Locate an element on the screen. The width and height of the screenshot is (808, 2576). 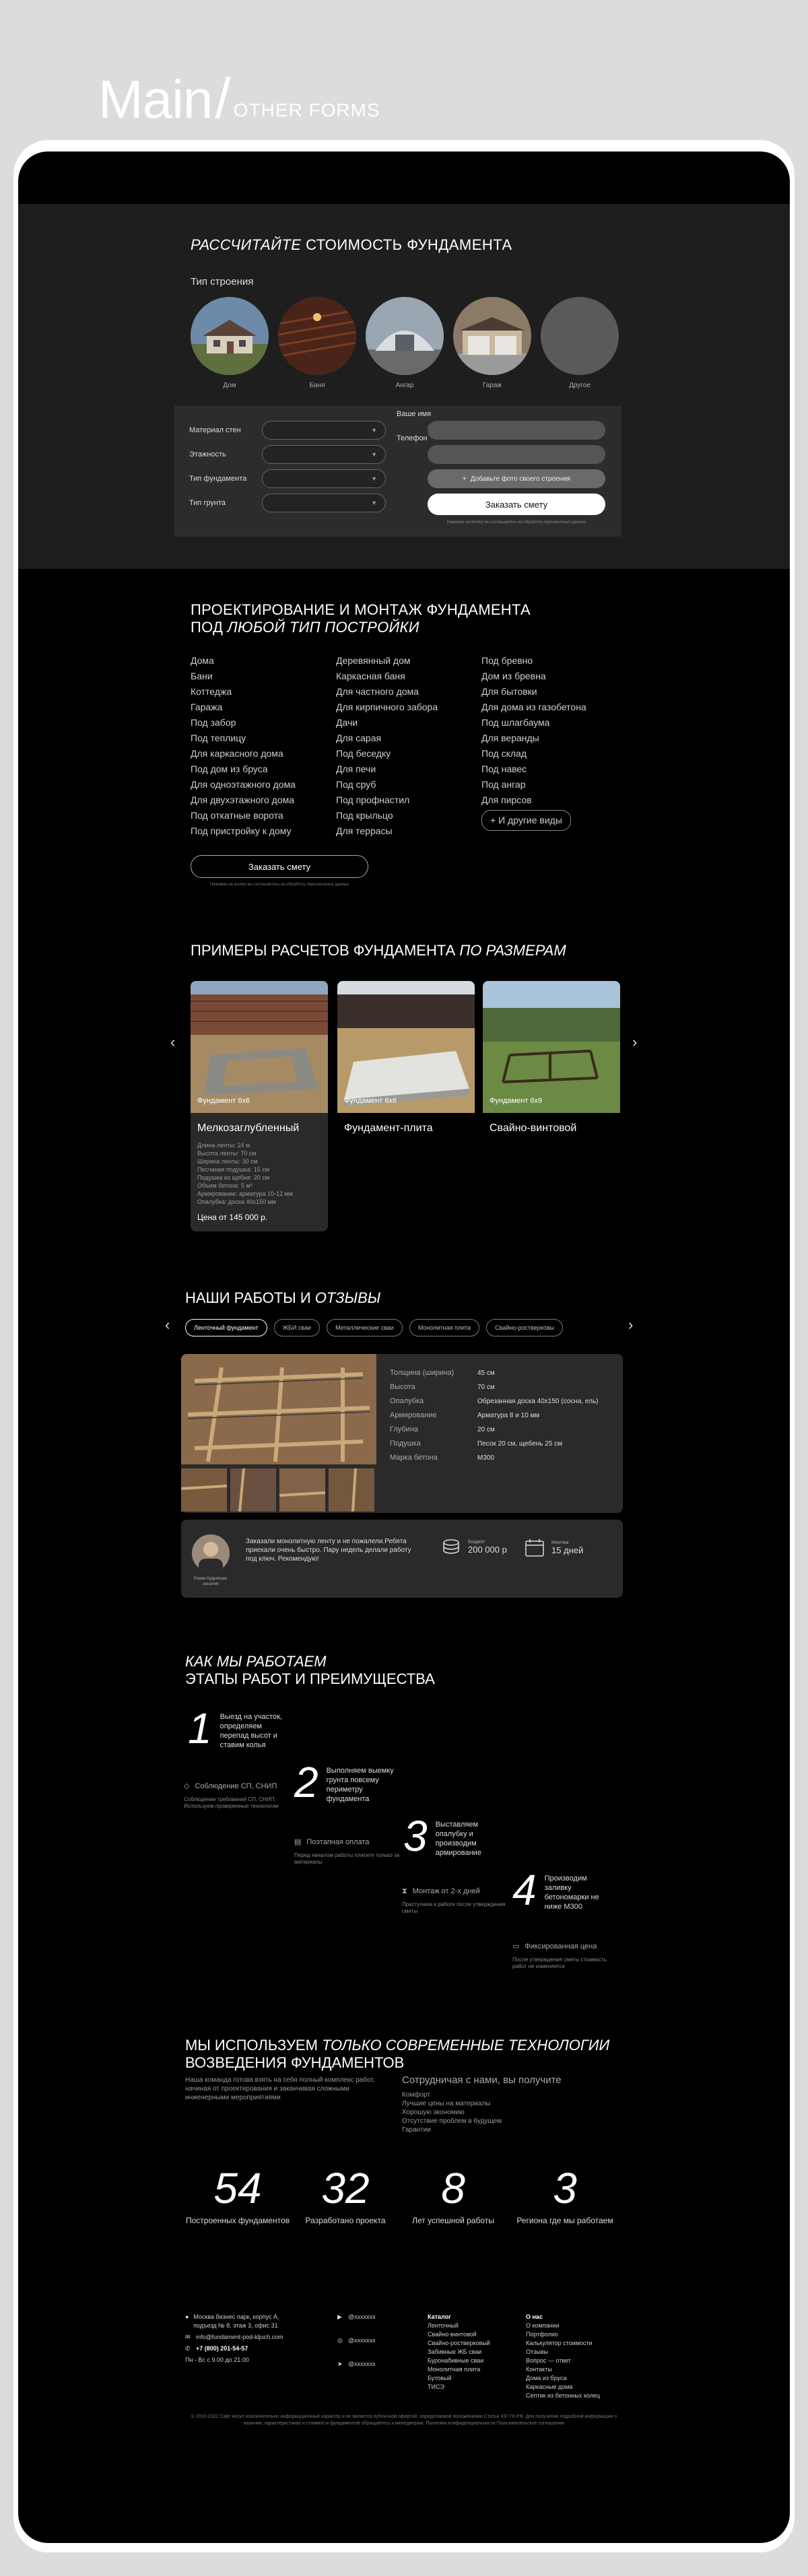
heading-main: Main is located at coordinates (155, 99).